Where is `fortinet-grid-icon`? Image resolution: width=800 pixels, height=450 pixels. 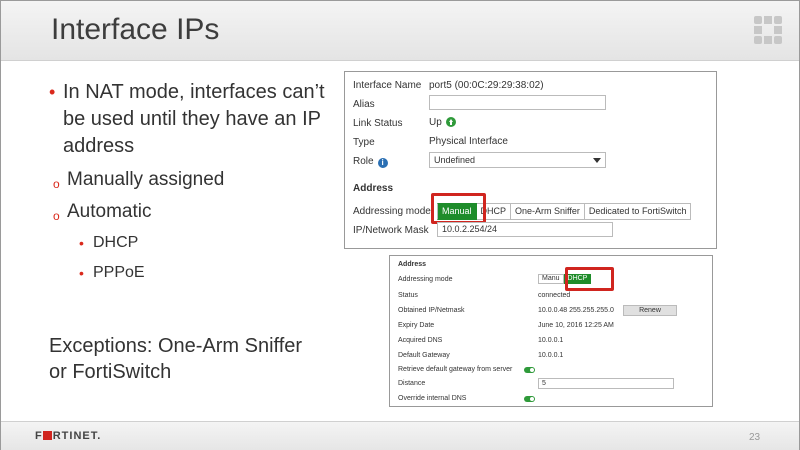
fortinet-grid-icon is located at coordinates (768, 30).